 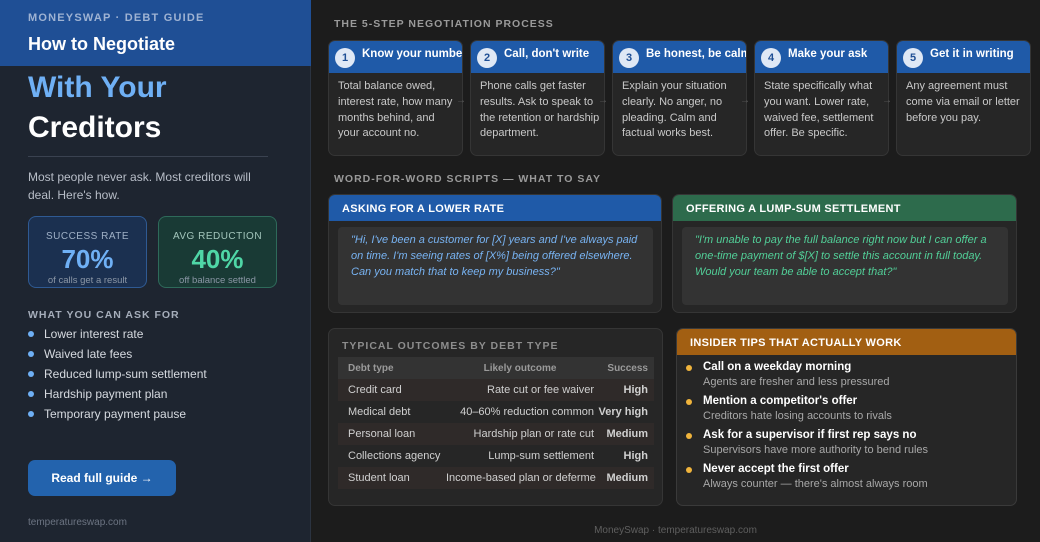 What do you see at coordinates (675, 530) in the screenshot?
I see `page-footer: MoneySwap · temperatureswap.com` at bounding box center [675, 530].